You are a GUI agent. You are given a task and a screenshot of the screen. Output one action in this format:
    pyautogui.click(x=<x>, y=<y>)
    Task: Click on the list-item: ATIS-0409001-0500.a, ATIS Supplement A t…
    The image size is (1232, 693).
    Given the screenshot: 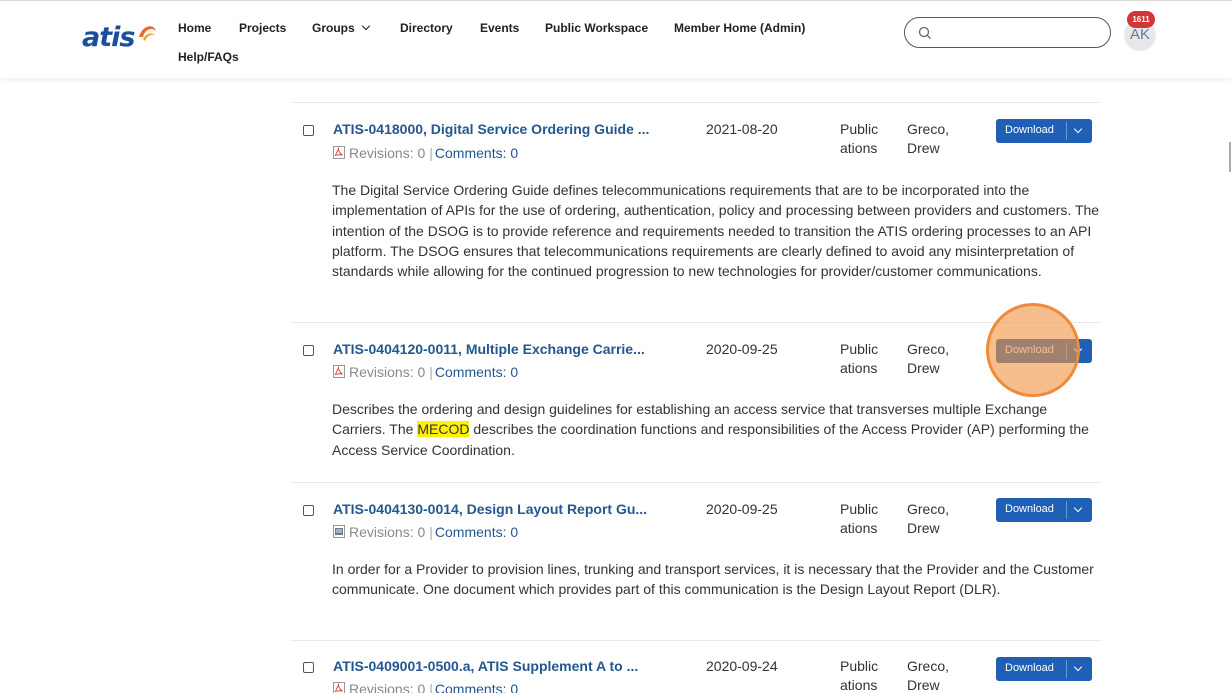 What is the action you would take?
    pyautogui.click(x=696, y=666)
    